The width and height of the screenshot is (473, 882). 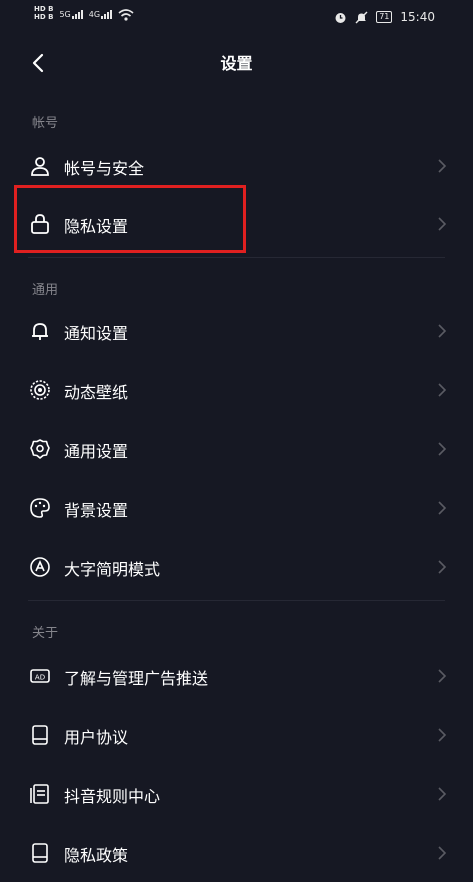 What do you see at coordinates (40, 449) in the screenshot?
I see `gear-icon` at bounding box center [40, 449].